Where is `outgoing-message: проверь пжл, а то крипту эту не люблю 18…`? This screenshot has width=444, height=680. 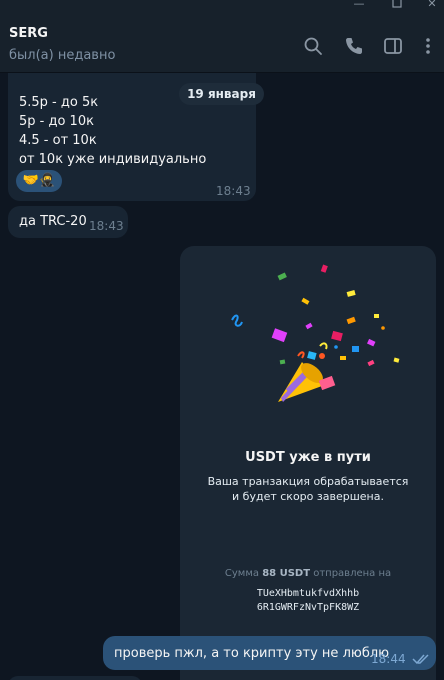 outgoing-message: проверь пжл, а то крипту эту не люблю 18… is located at coordinates (269, 653).